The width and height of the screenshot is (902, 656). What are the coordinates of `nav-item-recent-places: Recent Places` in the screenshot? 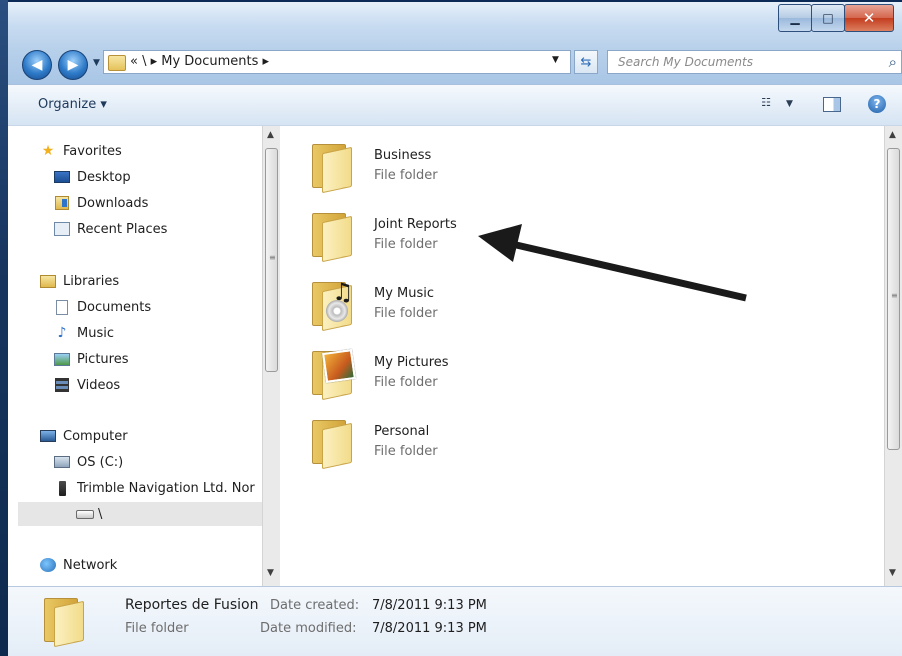 It's located at (110, 229).